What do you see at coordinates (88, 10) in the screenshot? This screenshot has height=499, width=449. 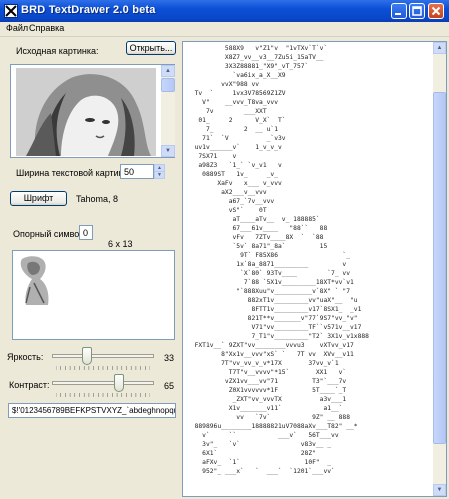 I see `window-title: BRD TextDrawer 2.0 beta` at bounding box center [88, 10].